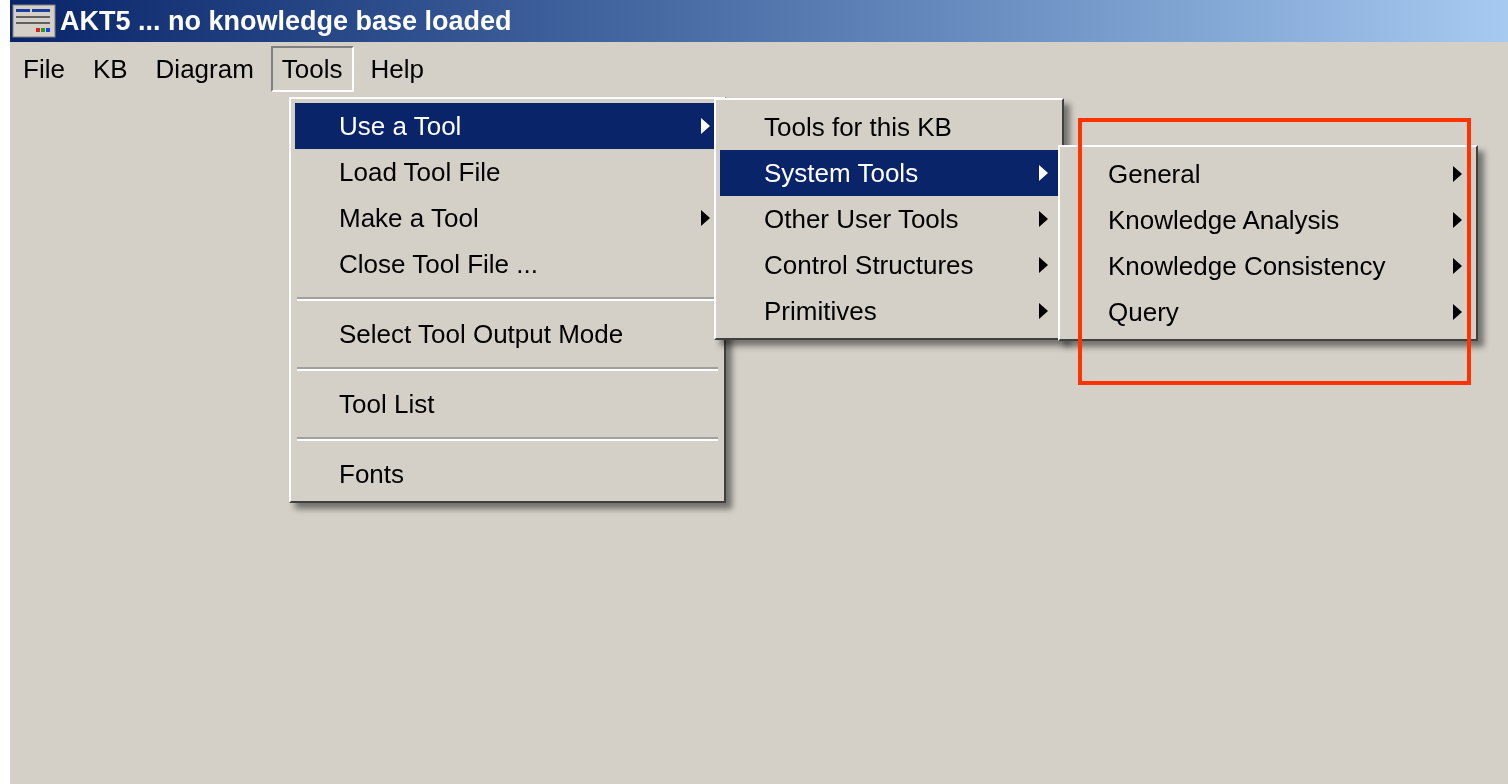  What do you see at coordinates (889, 265) in the screenshot?
I see `menu-item: Control Structures` at bounding box center [889, 265].